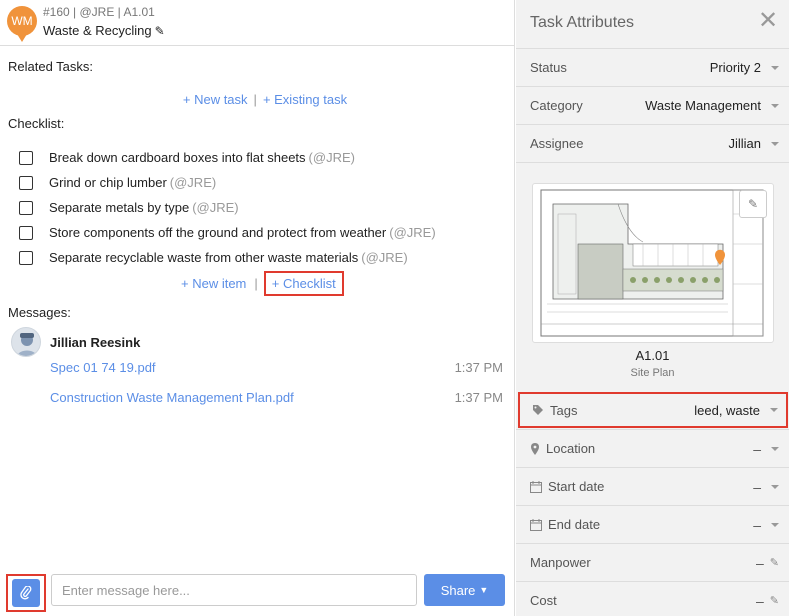  Describe the element at coordinates (543, 600) in the screenshot. I see `cost-label: Cost` at that location.